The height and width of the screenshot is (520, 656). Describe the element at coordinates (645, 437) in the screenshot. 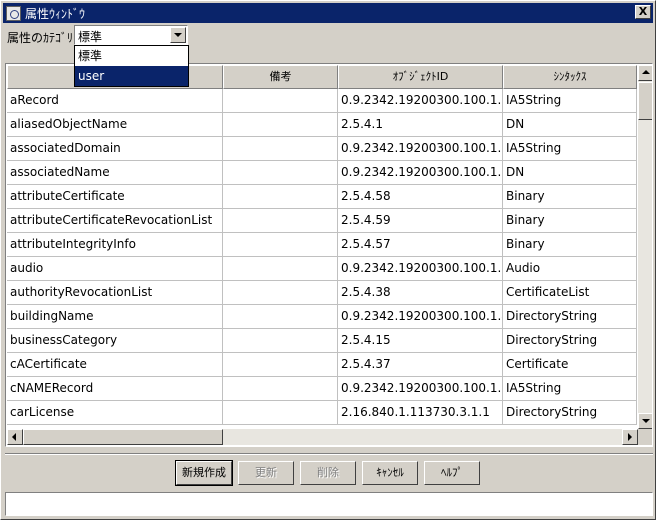

I see `scroll-corner` at that location.